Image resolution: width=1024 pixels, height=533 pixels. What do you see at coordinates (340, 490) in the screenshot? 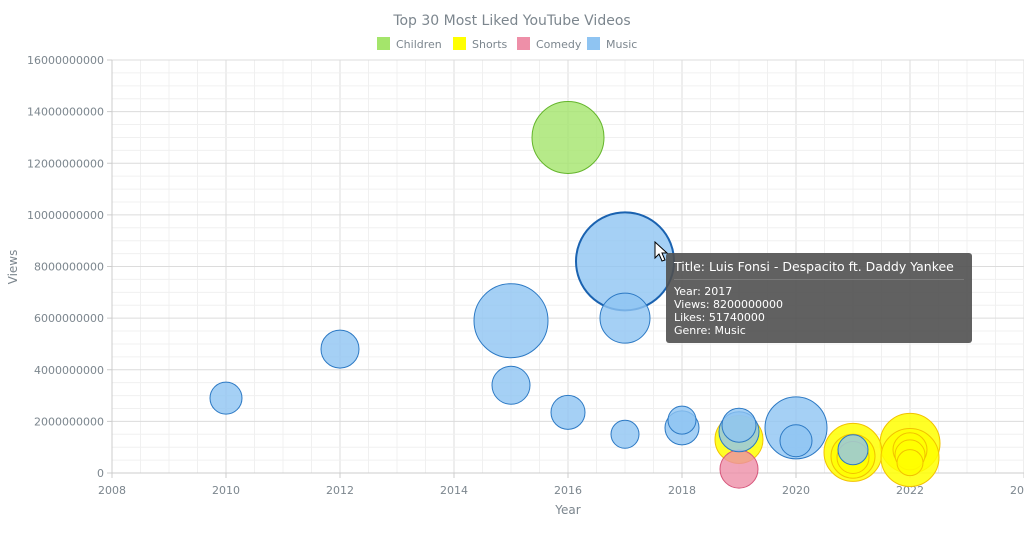
I see `x-tick-label: 2012` at bounding box center [340, 490].